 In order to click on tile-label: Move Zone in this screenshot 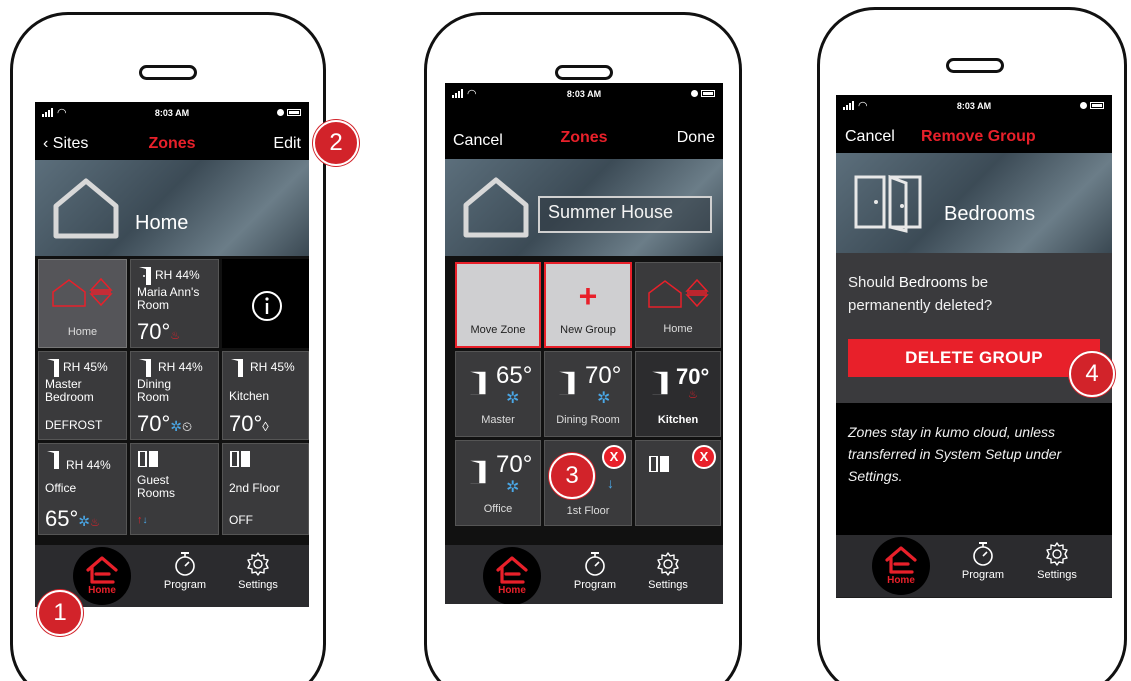, I will do `click(498, 330)`.